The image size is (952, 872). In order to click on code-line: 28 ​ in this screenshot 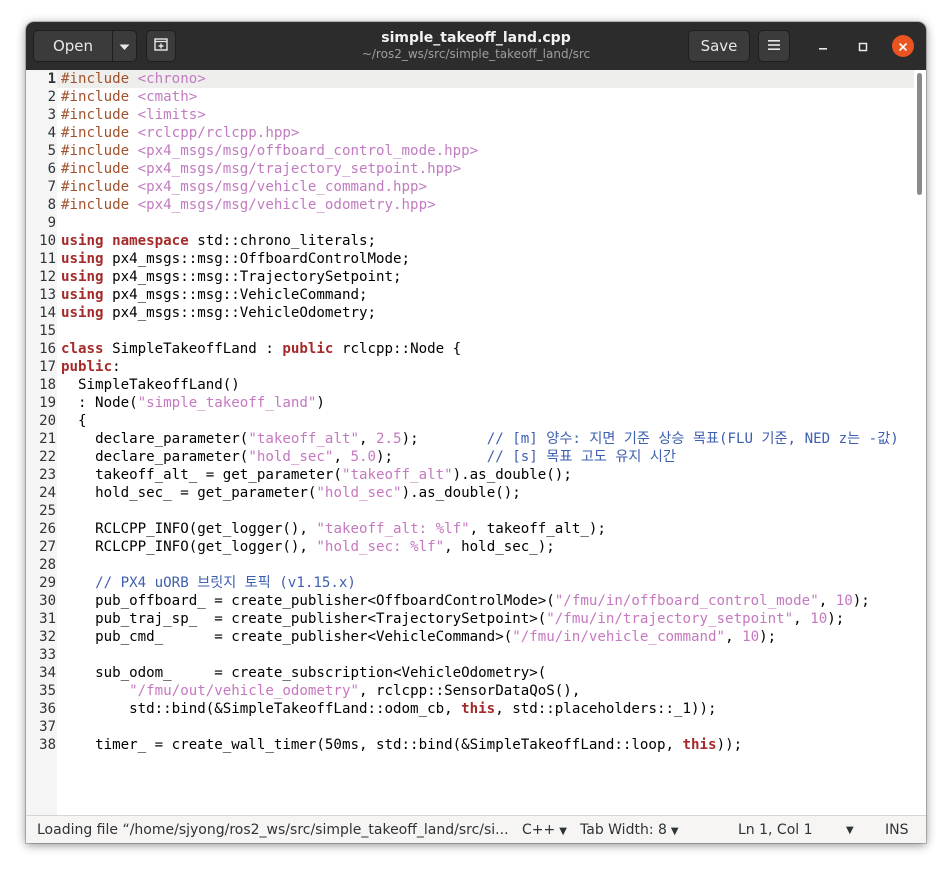, I will do `click(470, 565)`.